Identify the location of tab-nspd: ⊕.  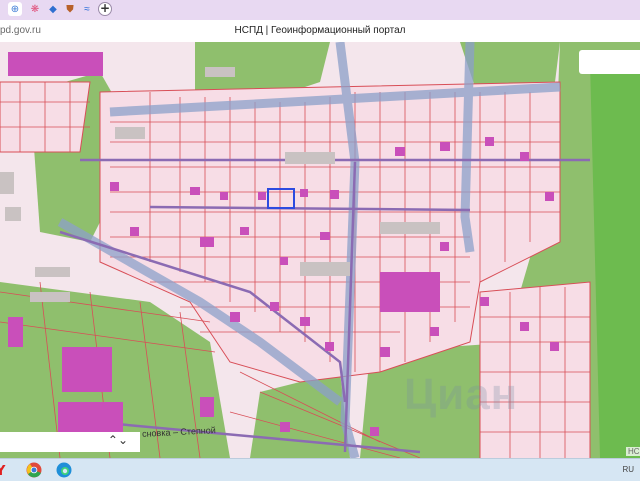
(15, 9).